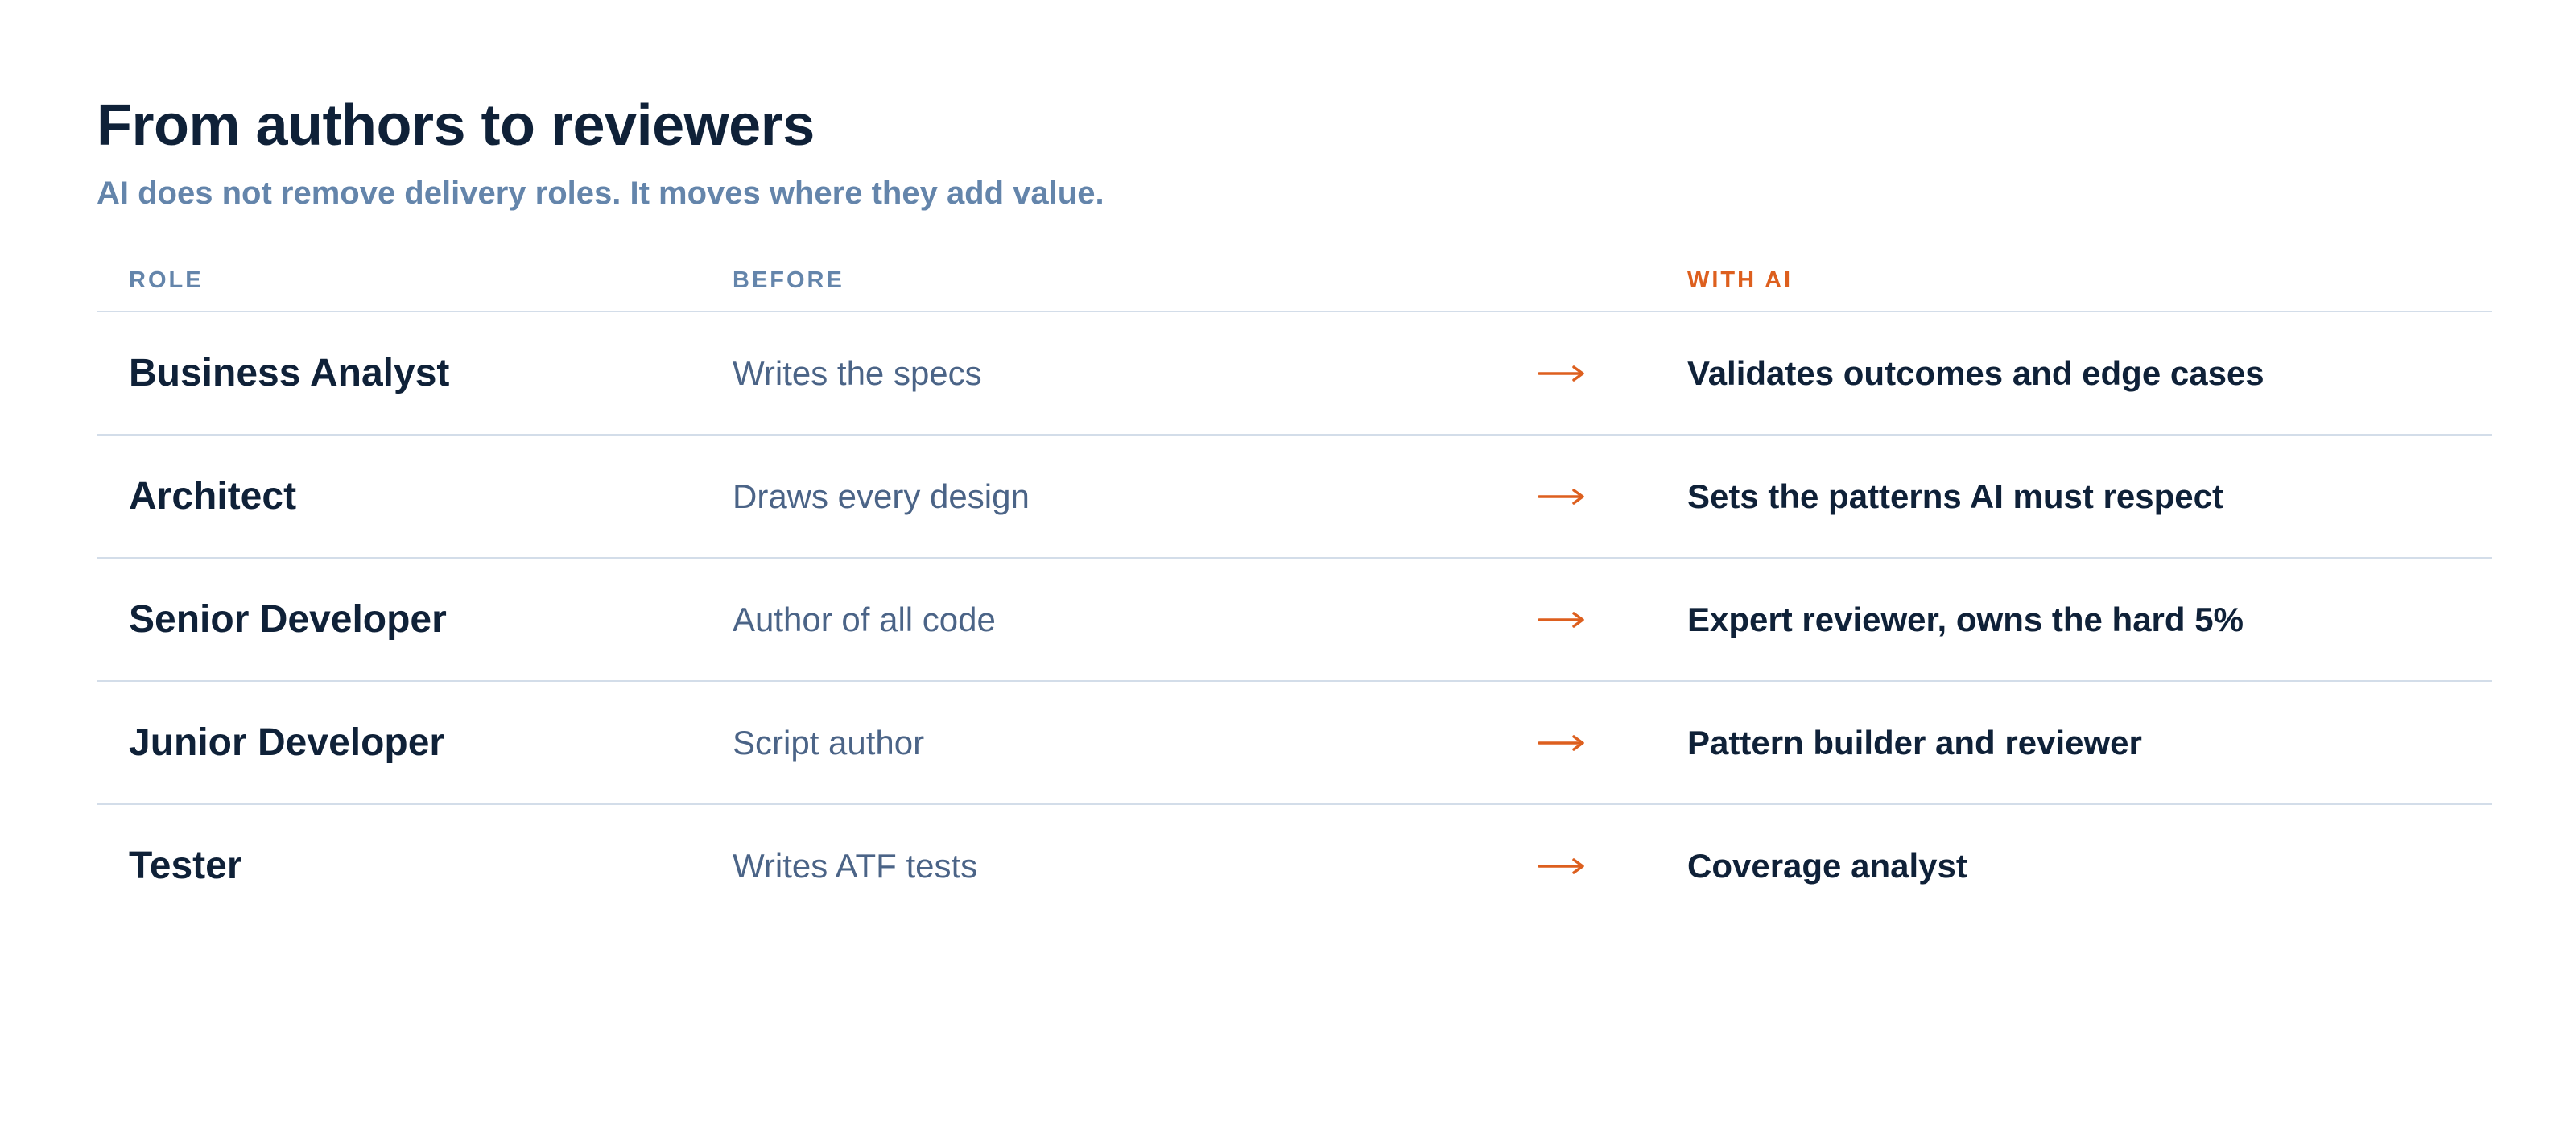  What do you see at coordinates (864, 619) in the screenshot?
I see `role-before: Author of all code` at bounding box center [864, 619].